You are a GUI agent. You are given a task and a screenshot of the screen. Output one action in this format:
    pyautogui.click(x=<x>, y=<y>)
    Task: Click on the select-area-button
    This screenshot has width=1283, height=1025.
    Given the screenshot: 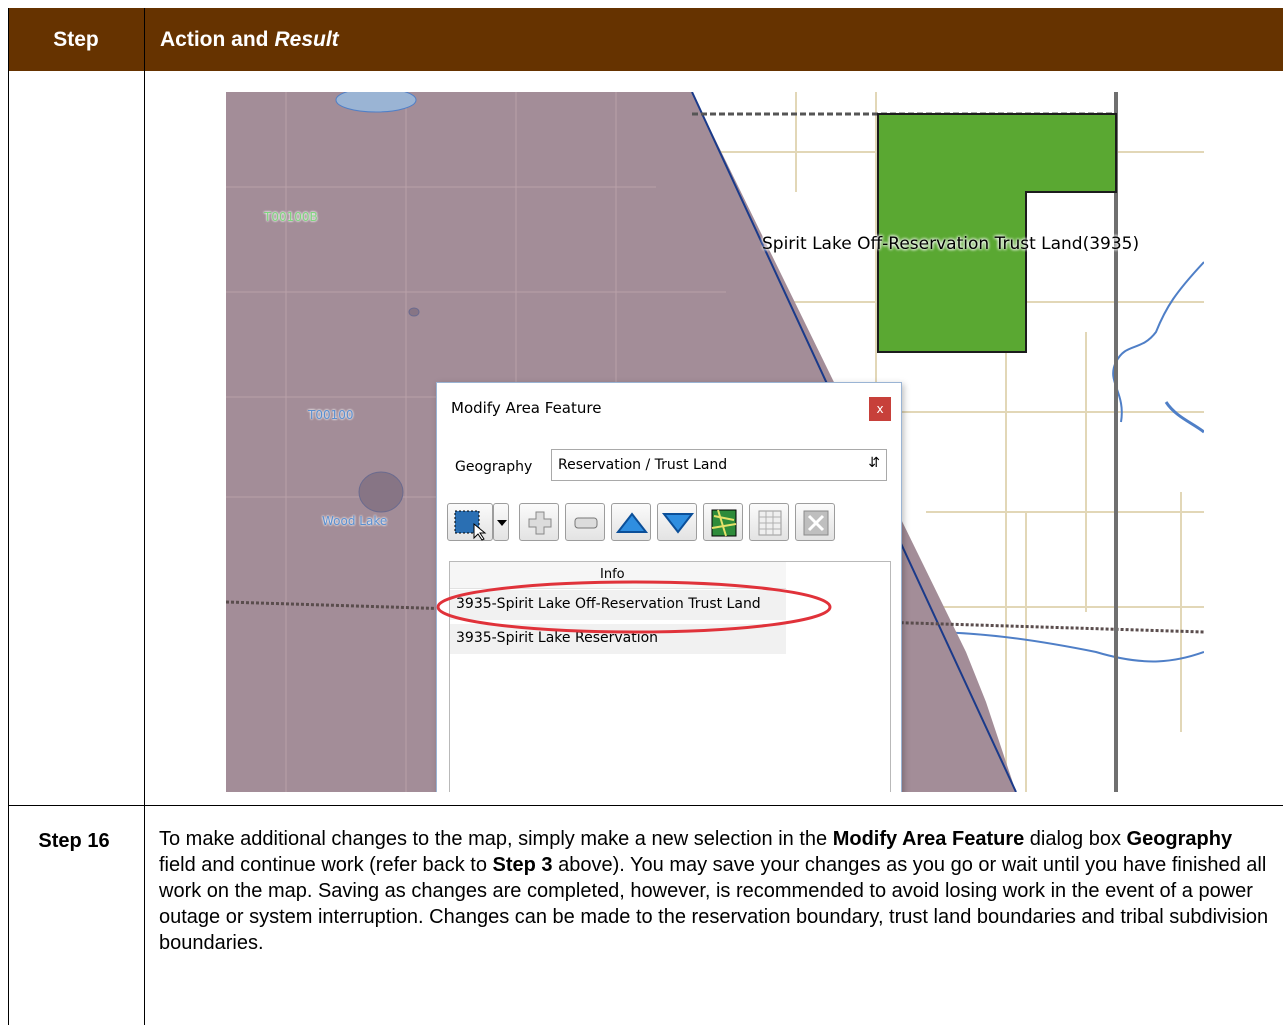 What is the action you would take?
    pyautogui.click(x=470, y=522)
    